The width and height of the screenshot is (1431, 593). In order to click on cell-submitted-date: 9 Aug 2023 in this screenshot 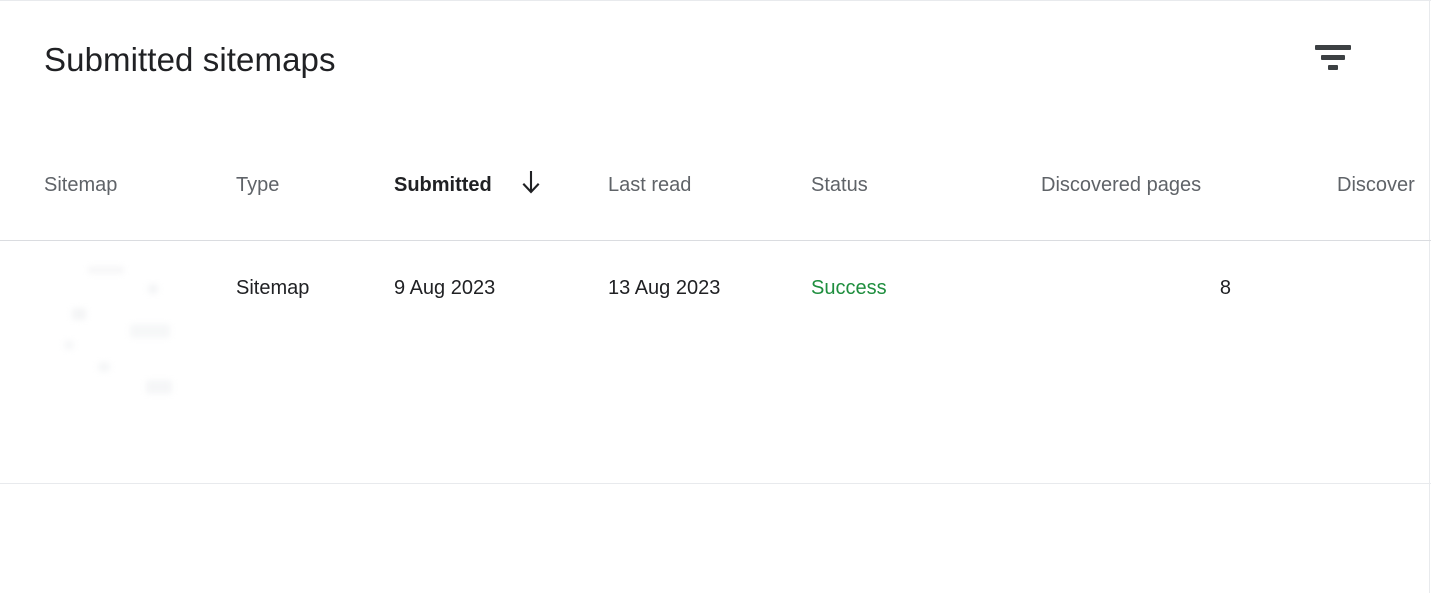, I will do `click(445, 288)`.